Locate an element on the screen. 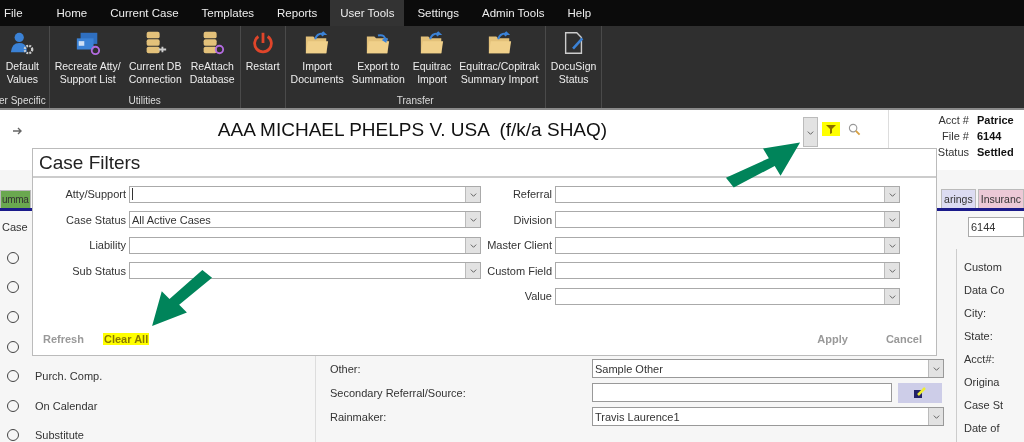 This screenshot has height=442, width=1024. field-label: Data Co is located at coordinates (985, 290).